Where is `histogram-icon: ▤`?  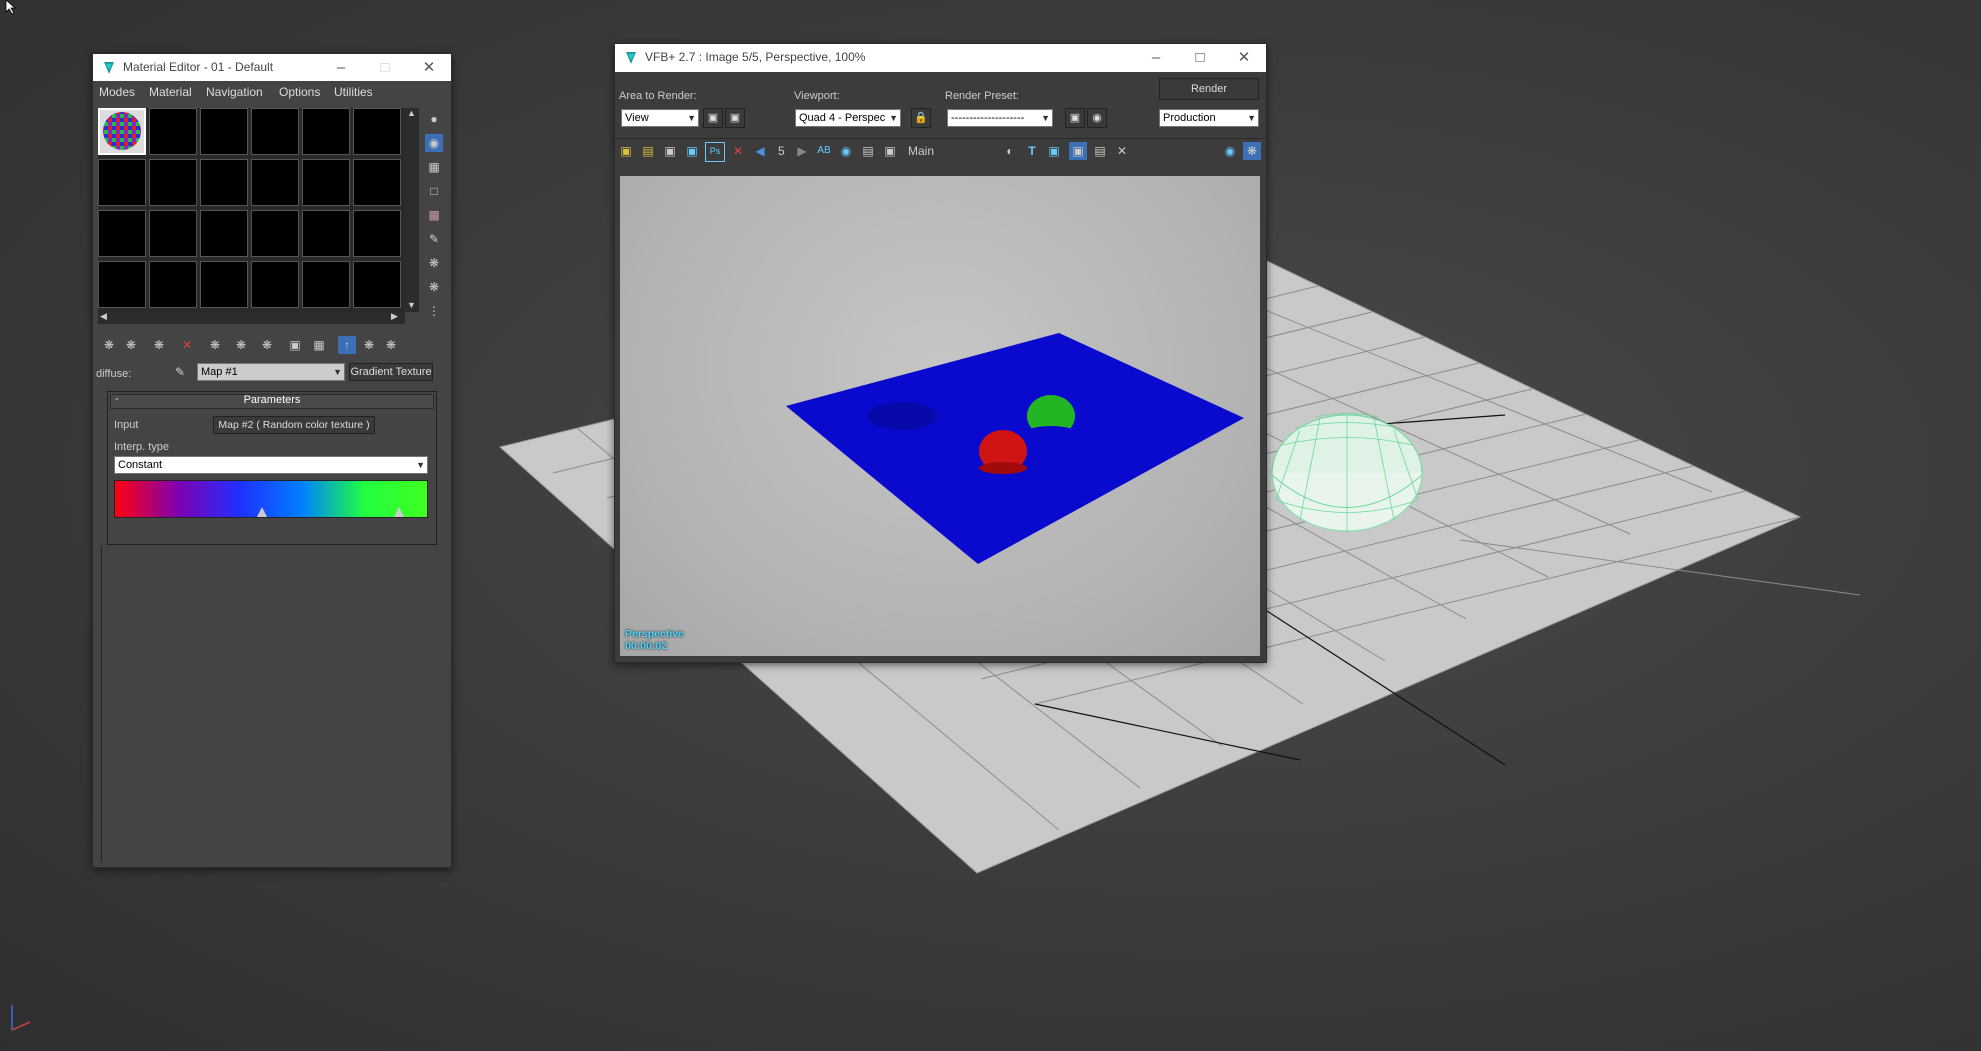 histogram-icon: ▤ is located at coordinates (868, 151).